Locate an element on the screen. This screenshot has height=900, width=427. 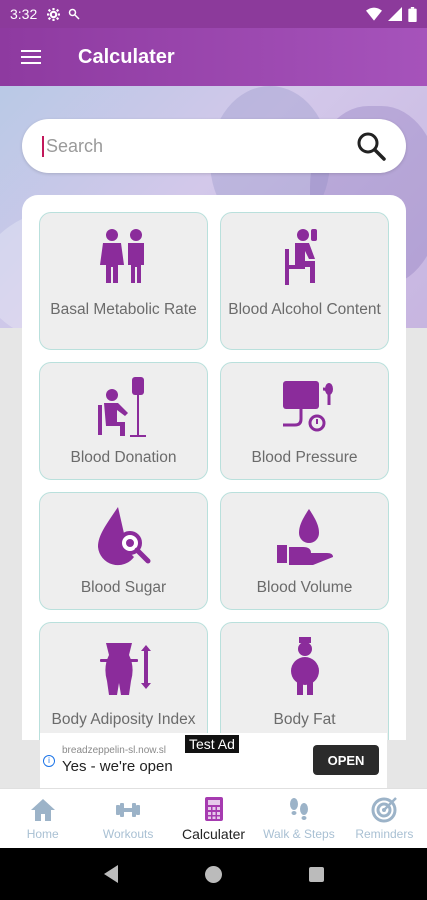
recent-apps-icon is located at coordinates (316, 874).